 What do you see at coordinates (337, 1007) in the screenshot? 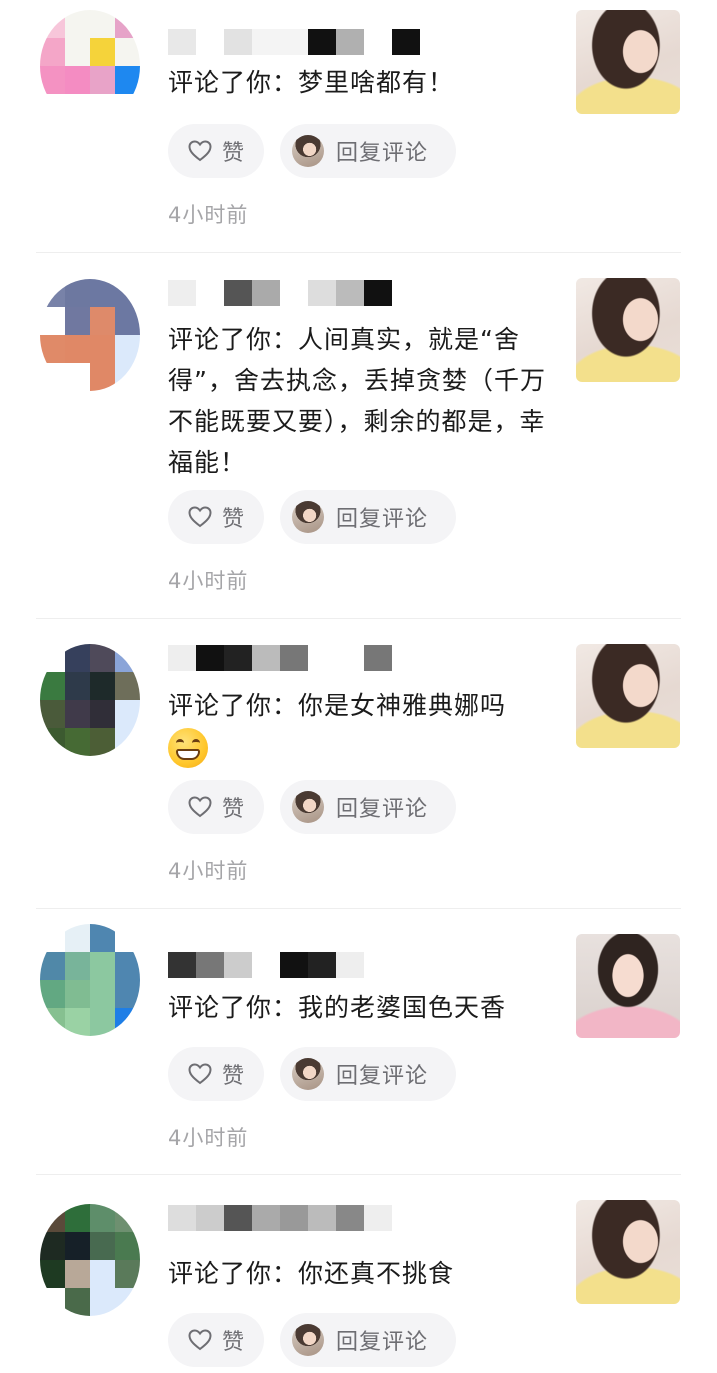
I see `comment-text: 评论了你：我的老婆国色天香` at bounding box center [337, 1007].